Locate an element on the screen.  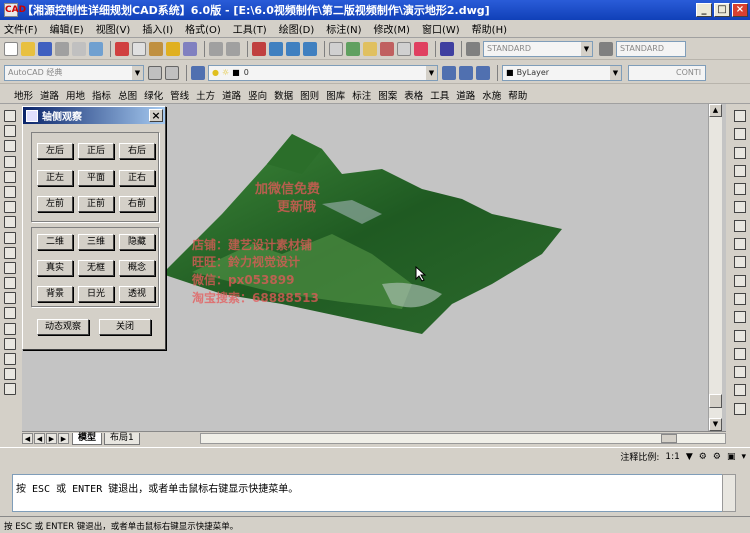
match-properties-icon is located at coordinates (173, 48).